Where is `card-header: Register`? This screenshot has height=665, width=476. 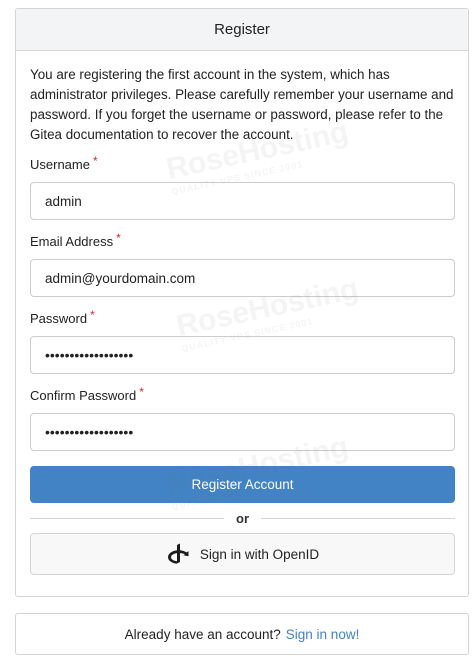 card-header: Register is located at coordinates (242, 30).